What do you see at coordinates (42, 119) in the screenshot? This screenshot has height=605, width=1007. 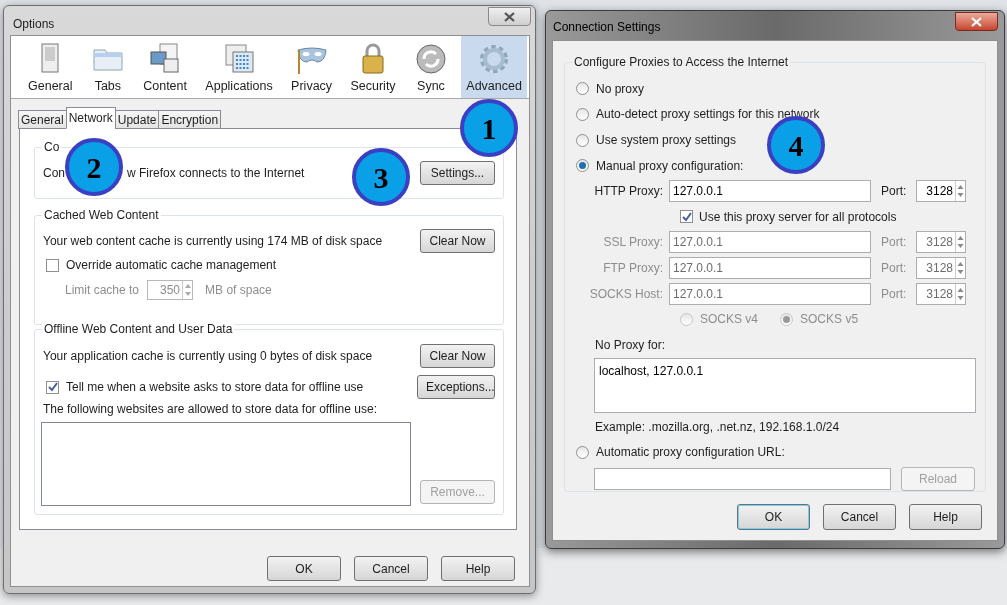 I see `tab: General` at bounding box center [42, 119].